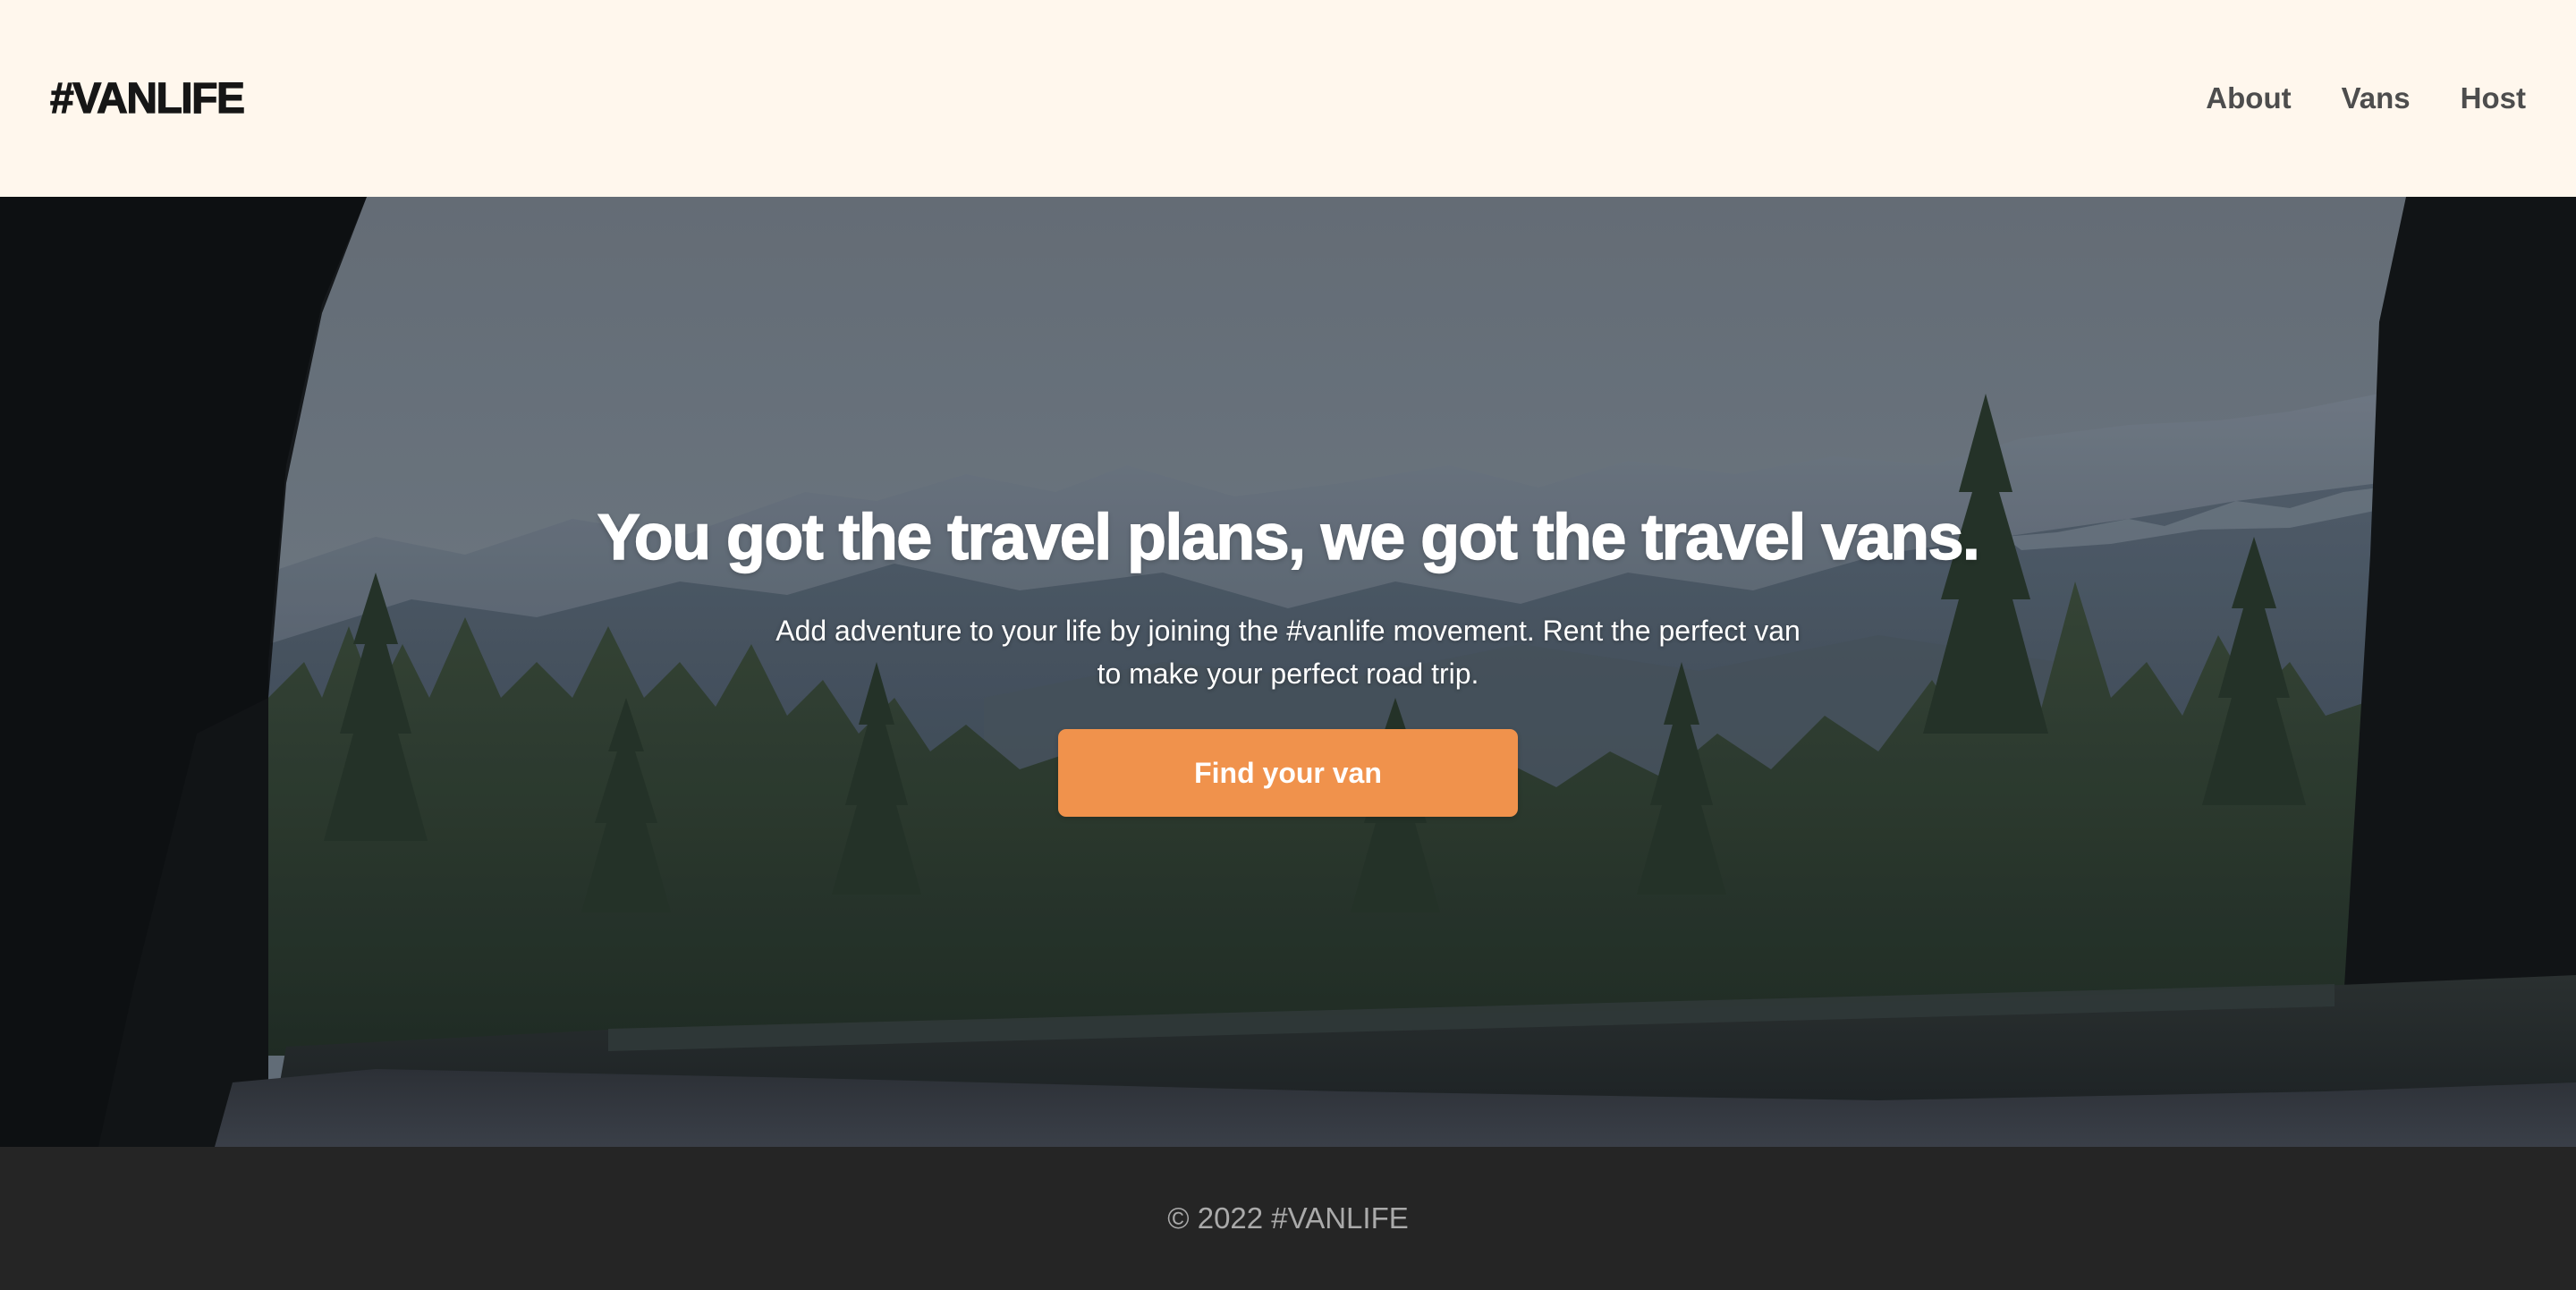 The height and width of the screenshot is (1290, 2576). Describe the element at coordinates (2493, 98) in the screenshot. I see `nav-link-host: Host` at that location.